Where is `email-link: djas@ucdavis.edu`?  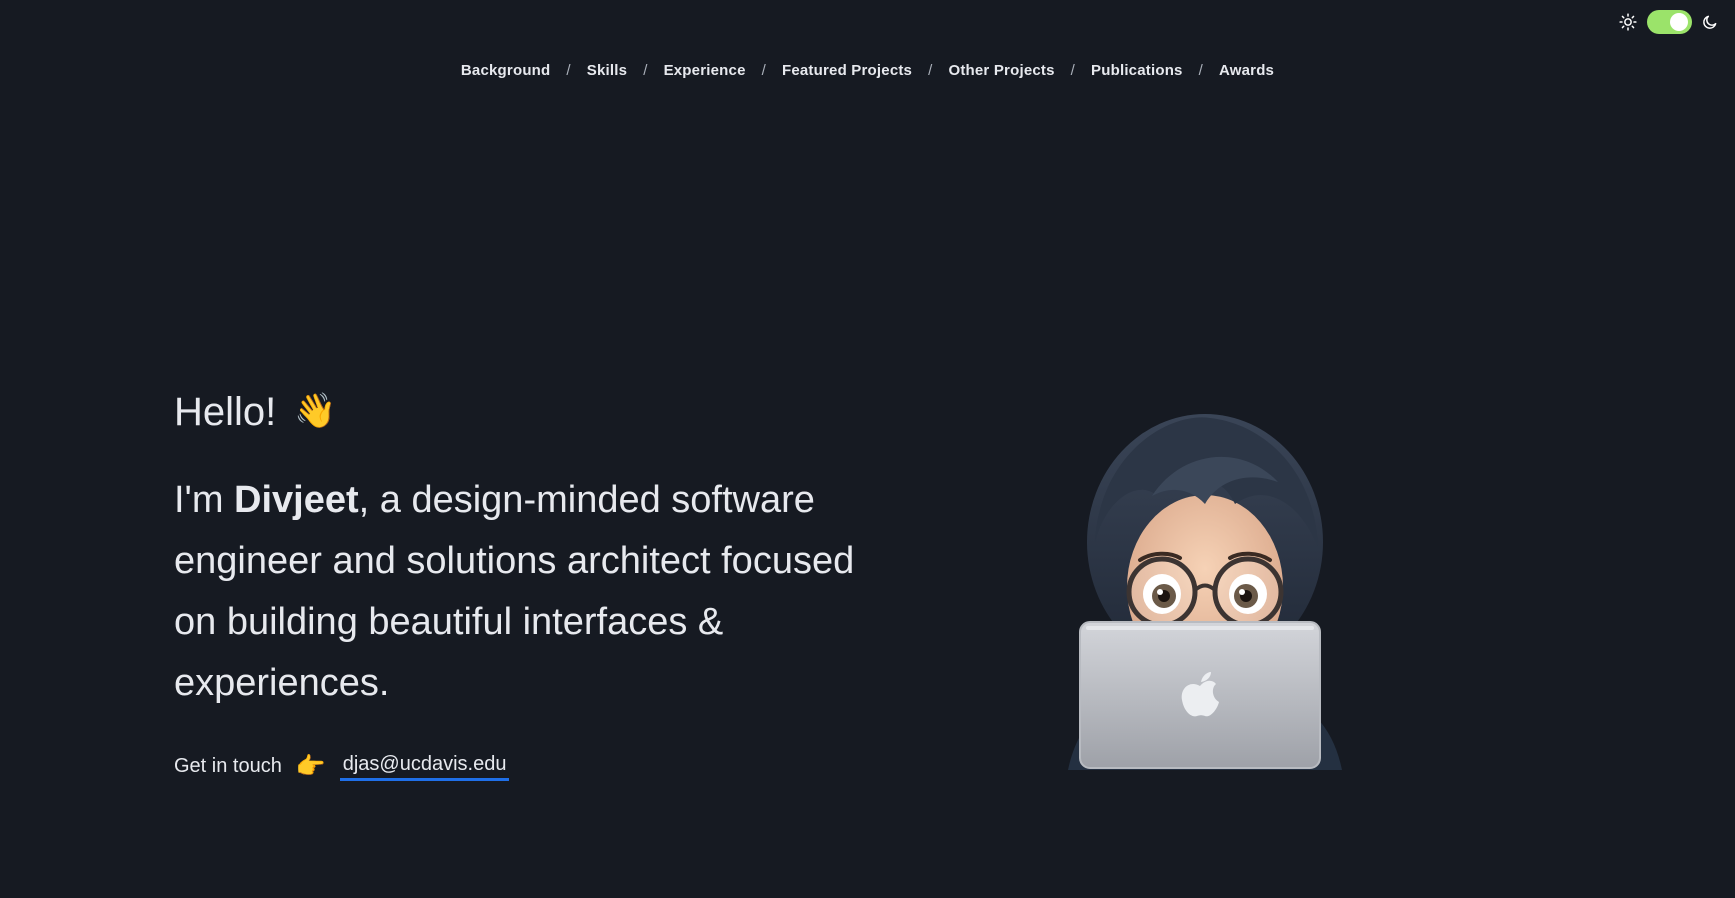 email-link: djas@ucdavis.edu is located at coordinates (424, 767).